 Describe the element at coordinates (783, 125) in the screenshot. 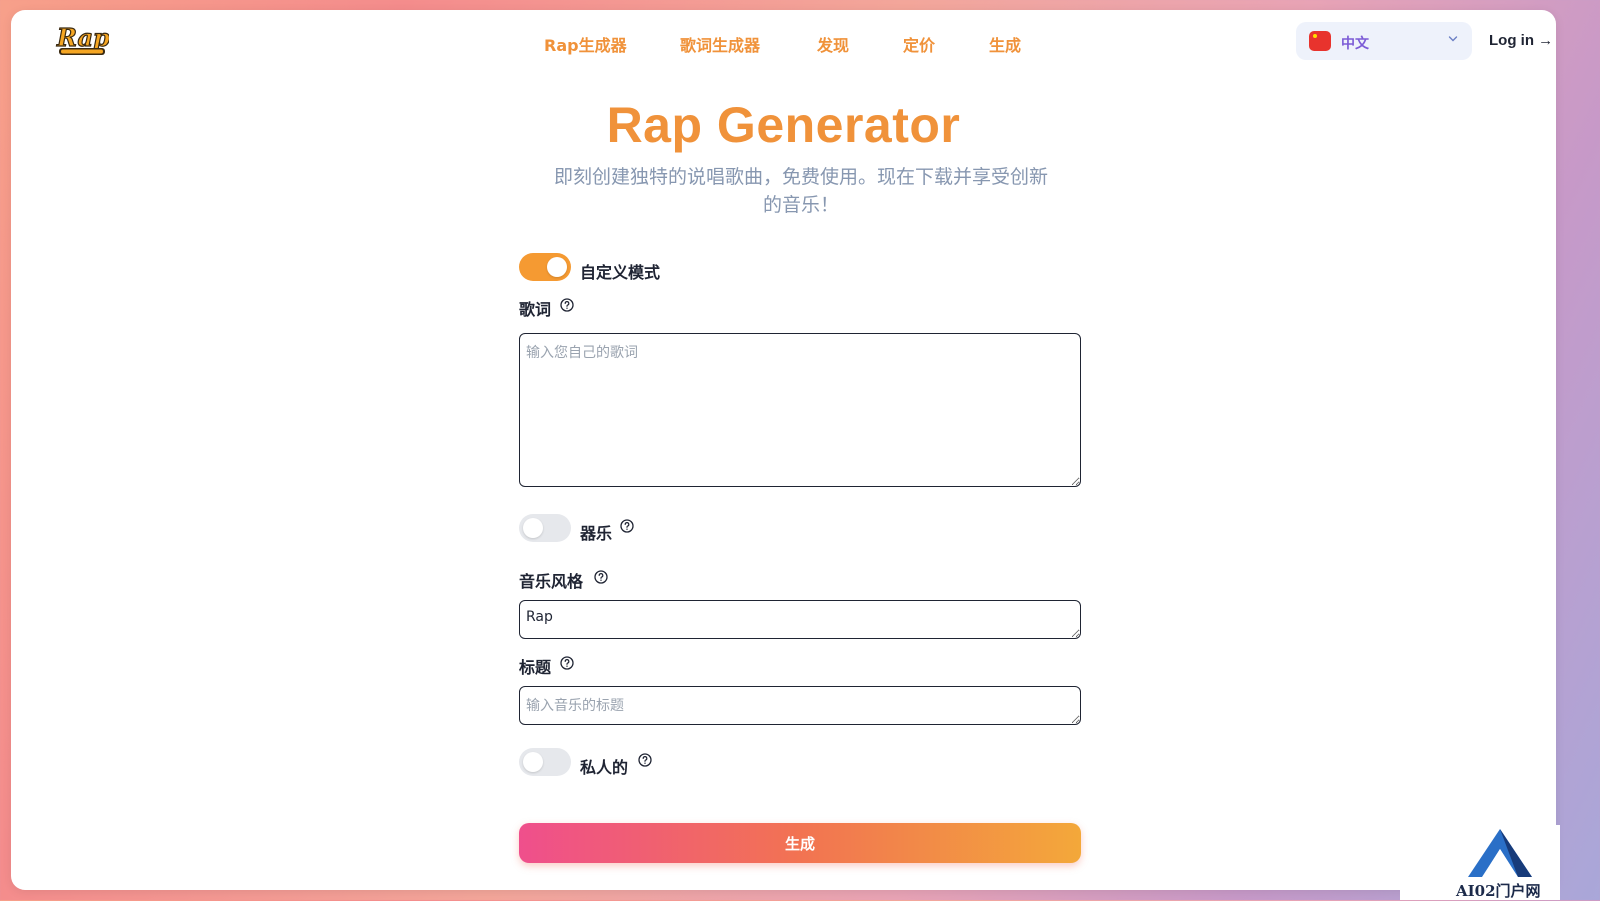

I see `page-title: Rap Generator` at that location.